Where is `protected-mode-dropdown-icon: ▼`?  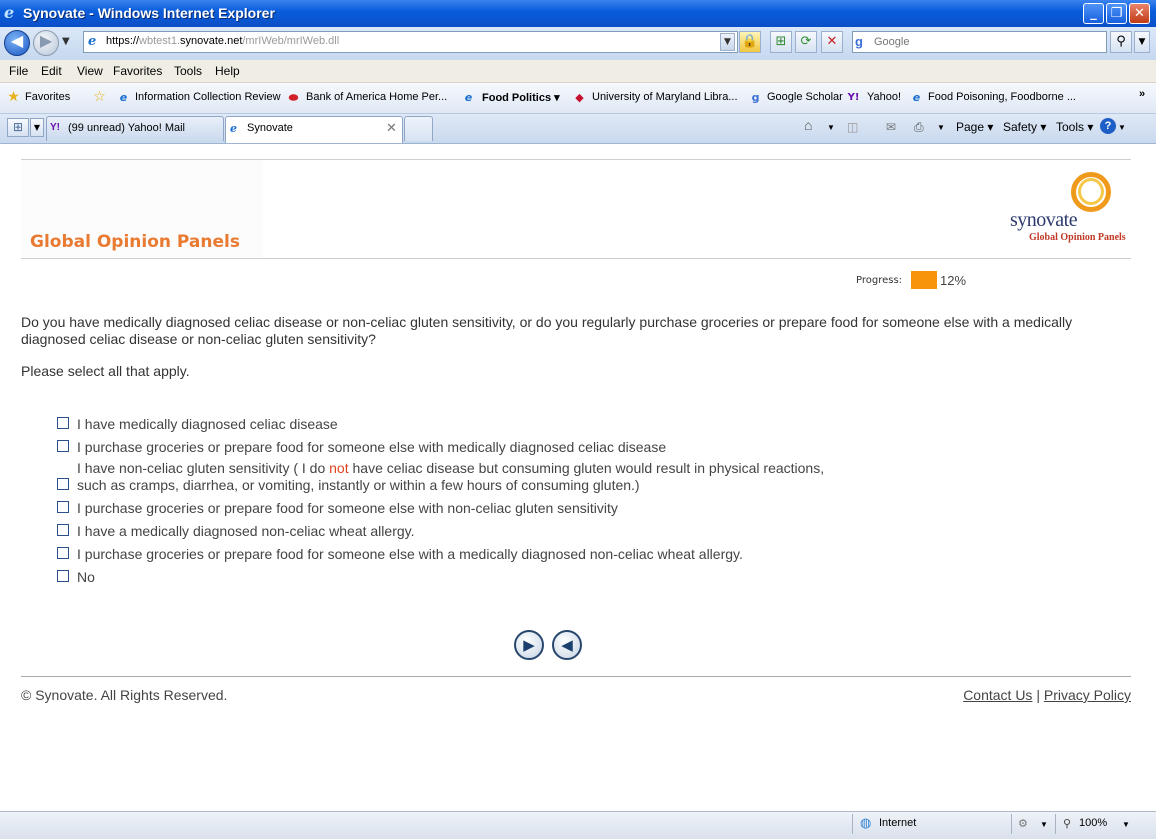 protected-mode-dropdown-icon: ▼ is located at coordinates (1044, 824).